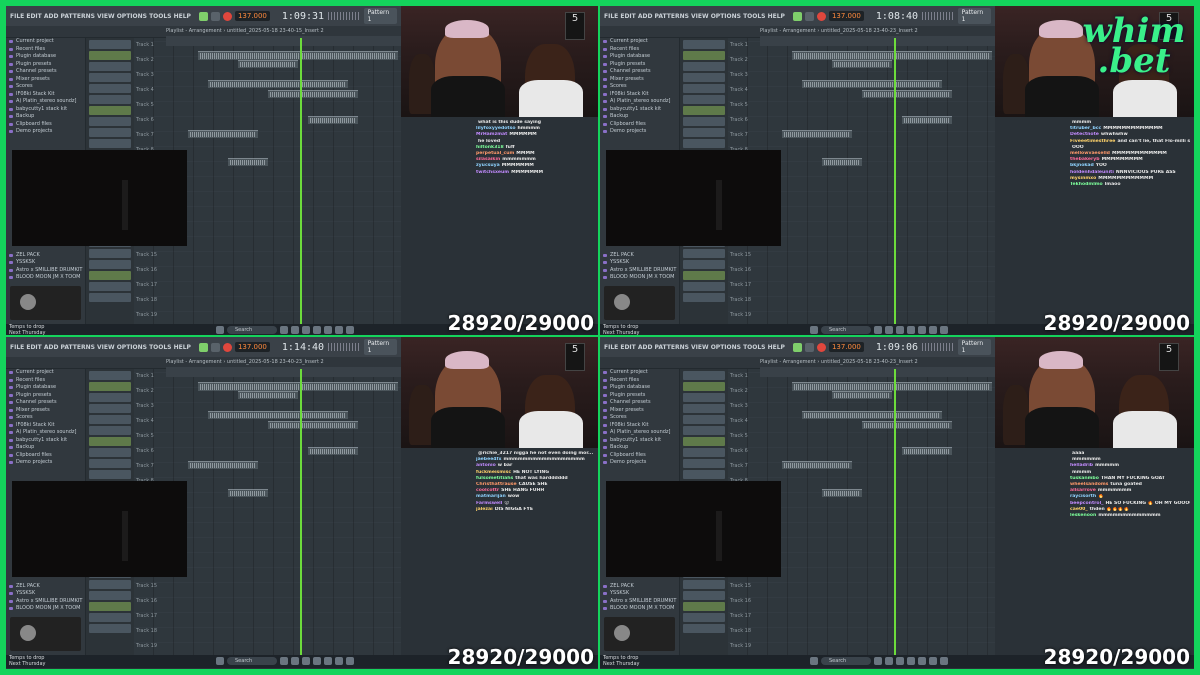 This screenshot has height=675, width=1200. What do you see at coordinates (45, 594) in the screenshot?
I see `browser-pack-item: YSSKSK` at bounding box center [45, 594].